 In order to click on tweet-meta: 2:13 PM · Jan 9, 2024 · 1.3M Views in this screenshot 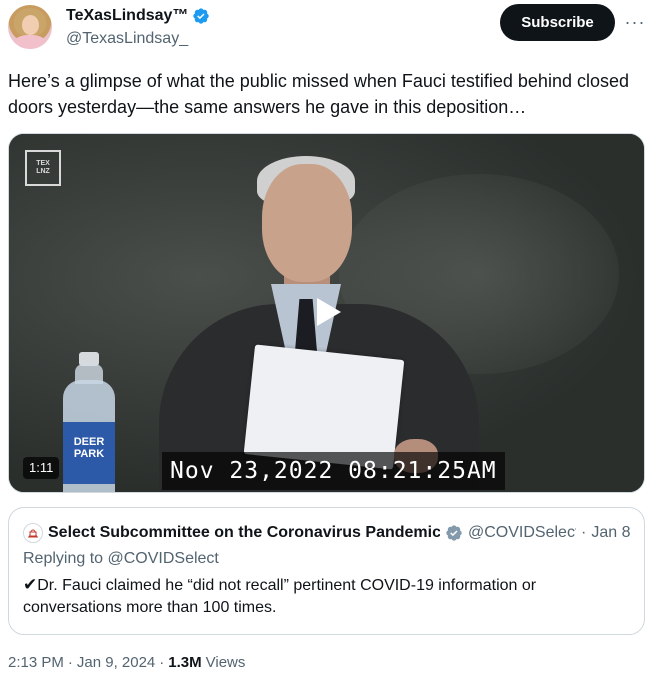, I will do `click(126, 662)`.